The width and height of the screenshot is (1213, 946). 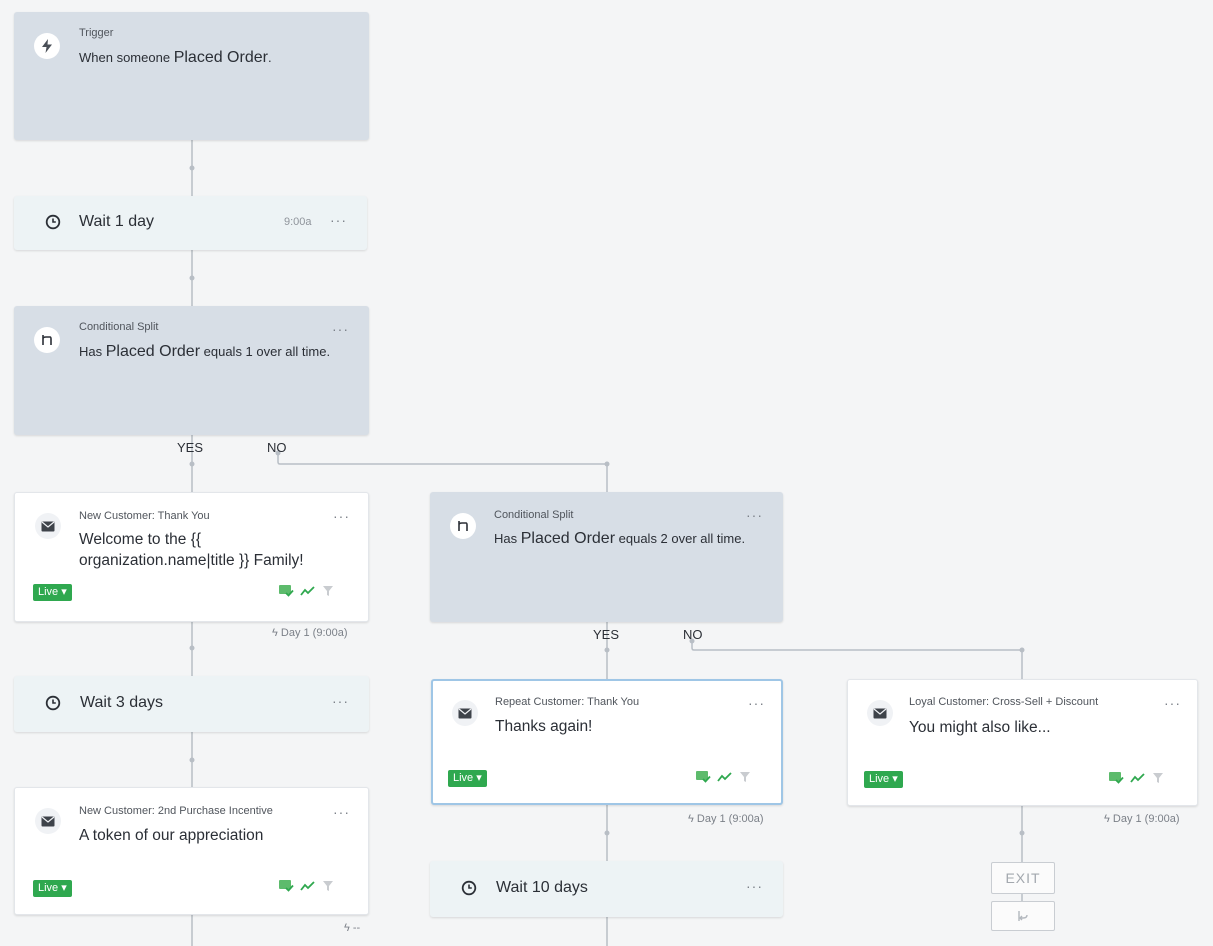 I want to click on trigger-description: When someone Placed Order., so click(x=175, y=58).